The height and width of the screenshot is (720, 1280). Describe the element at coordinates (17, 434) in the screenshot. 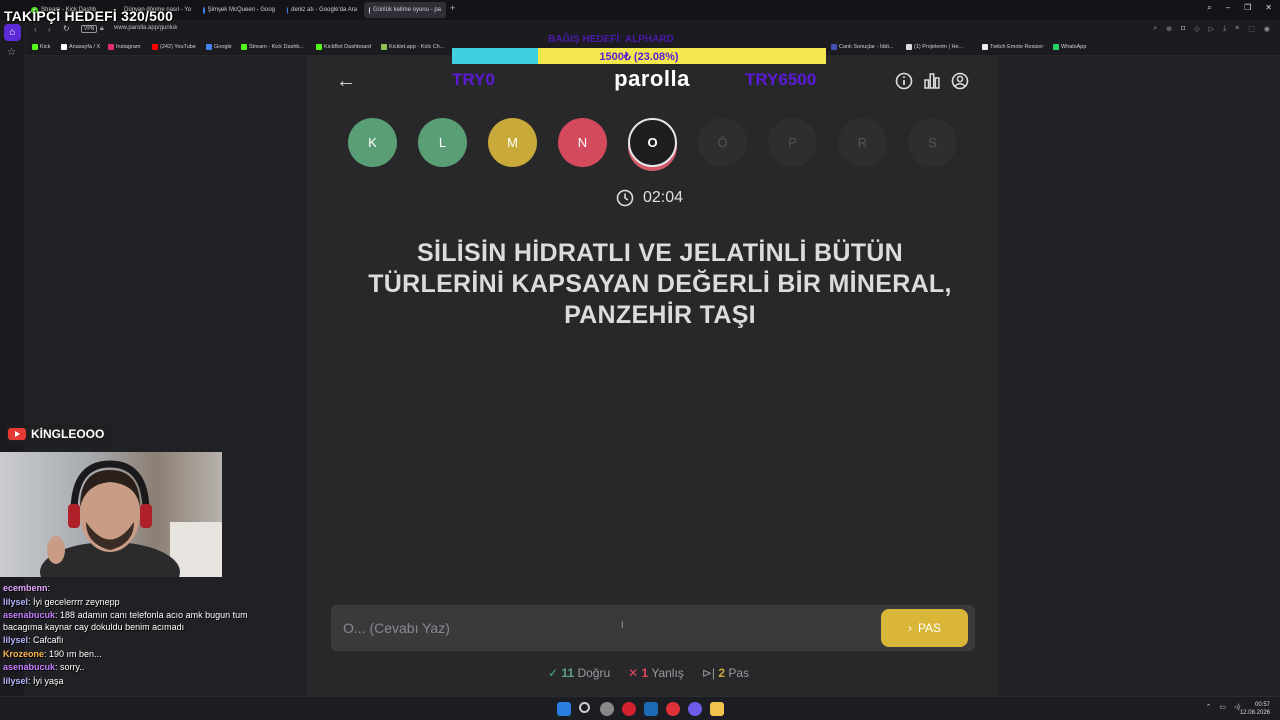

I see `youtube-icon` at that location.